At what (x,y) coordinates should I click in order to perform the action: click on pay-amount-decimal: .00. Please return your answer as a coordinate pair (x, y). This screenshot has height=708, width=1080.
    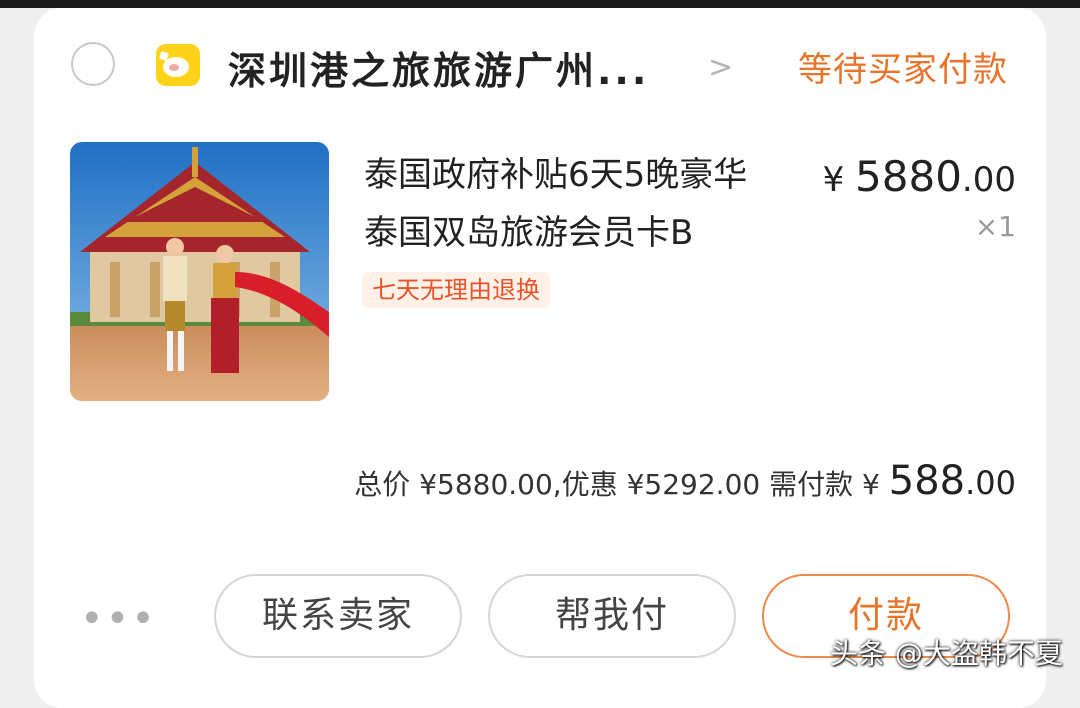
    Looking at the image, I should click on (990, 483).